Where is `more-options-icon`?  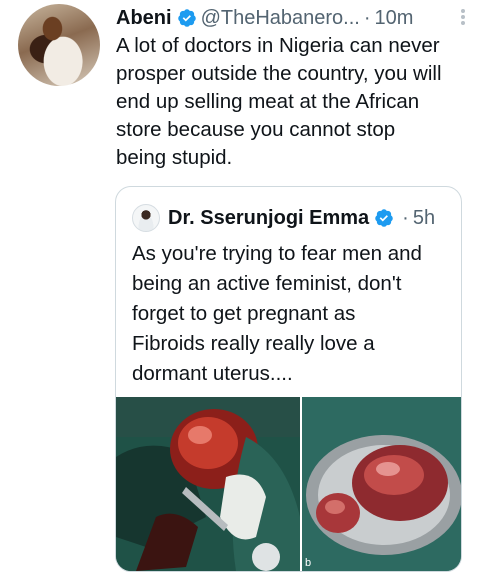
more-options-icon is located at coordinates (463, 17).